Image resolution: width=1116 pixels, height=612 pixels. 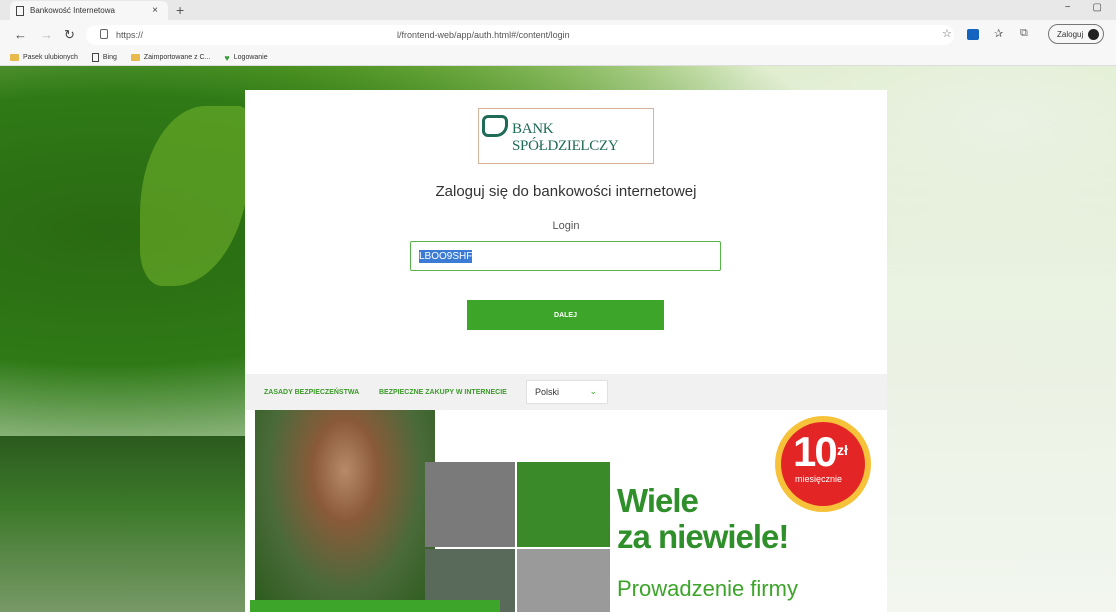 What do you see at coordinates (104, 34) in the screenshot?
I see `lock-icon` at bounding box center [104, 34].